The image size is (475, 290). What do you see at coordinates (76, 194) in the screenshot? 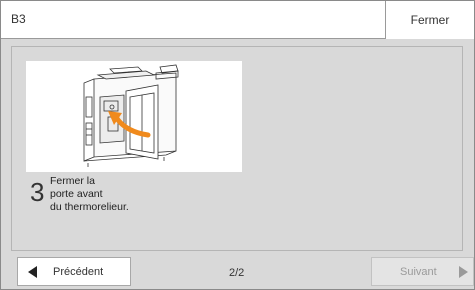
I see `step-line: porte avant` at bounding box center [76, 194].